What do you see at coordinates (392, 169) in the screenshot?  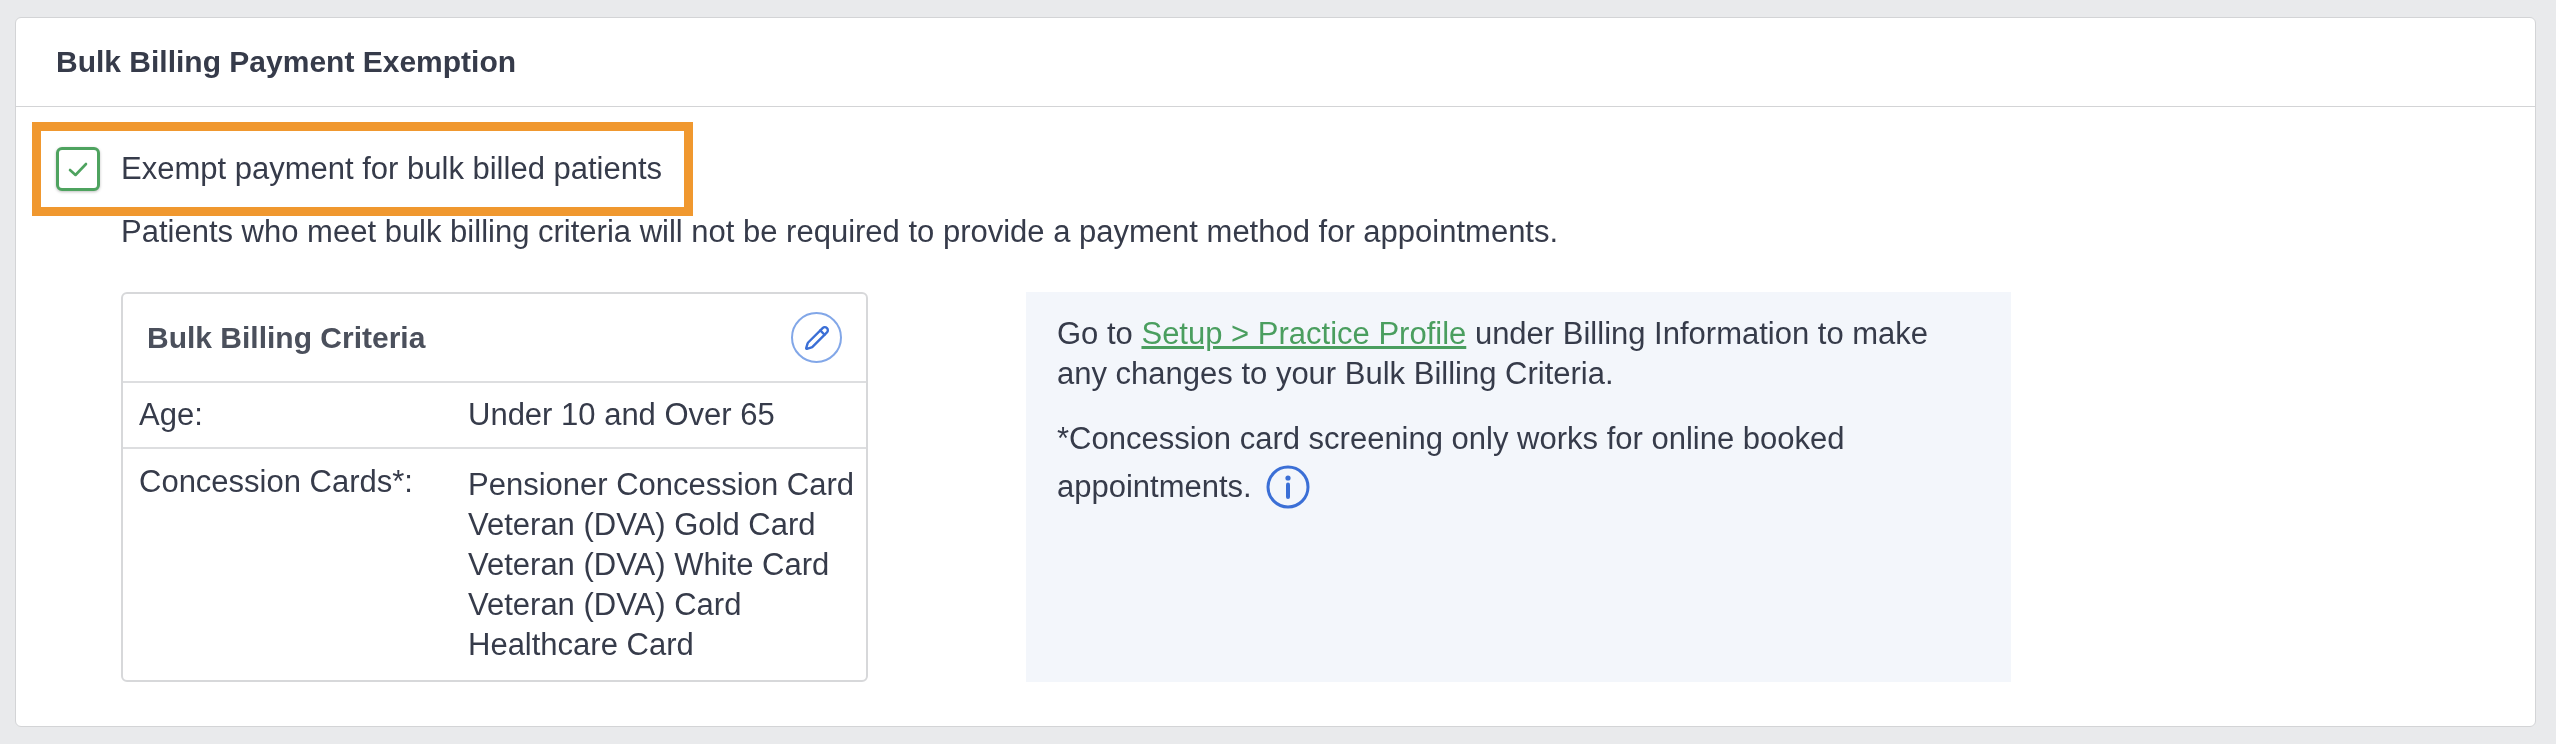 I see `checkbox-label: Exempt payment for bulk billed patients` at bounding box center [392, 169].